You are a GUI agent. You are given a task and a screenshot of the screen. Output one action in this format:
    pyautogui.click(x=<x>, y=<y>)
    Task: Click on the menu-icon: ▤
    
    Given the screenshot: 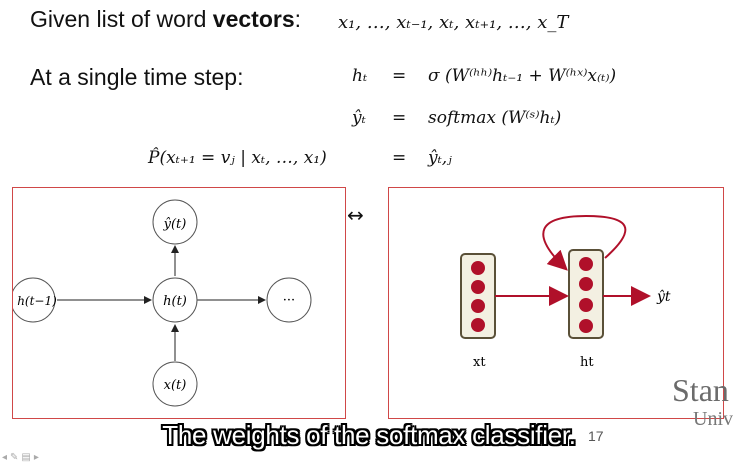 What is the action you would take?
    pyautogui.click(x=25, y=457)
    